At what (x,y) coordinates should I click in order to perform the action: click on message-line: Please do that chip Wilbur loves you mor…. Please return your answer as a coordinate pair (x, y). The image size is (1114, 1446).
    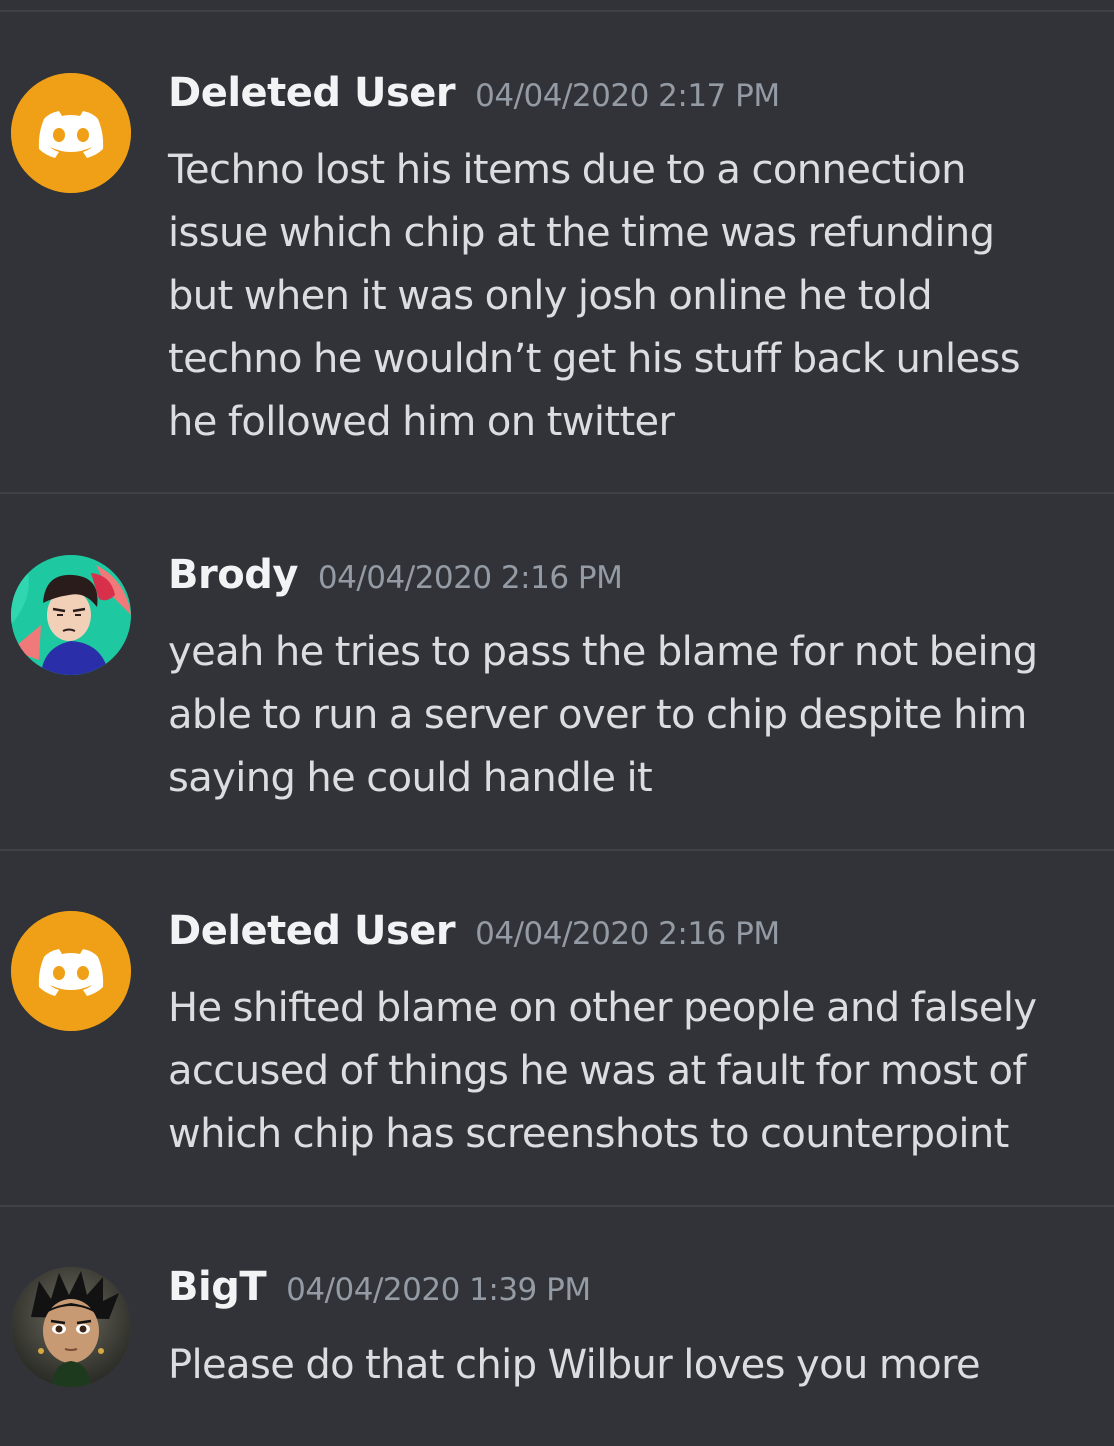
    Looking at the image, I should click on (574, 1365).